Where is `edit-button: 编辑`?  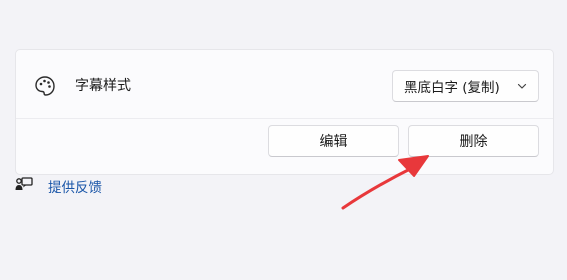
edit-button: 编辑 is located at coordinates (333, 141).